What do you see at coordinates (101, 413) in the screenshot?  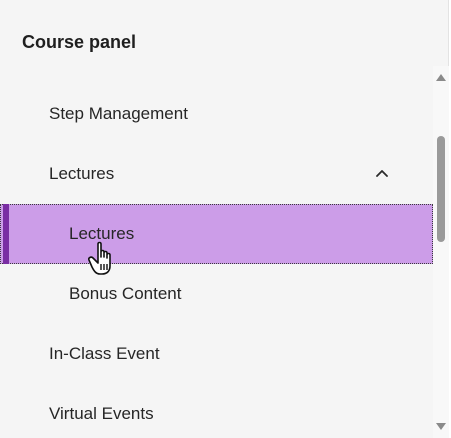 I see `nav-item-label: Virtual Events` at bounding box center [101, 413].